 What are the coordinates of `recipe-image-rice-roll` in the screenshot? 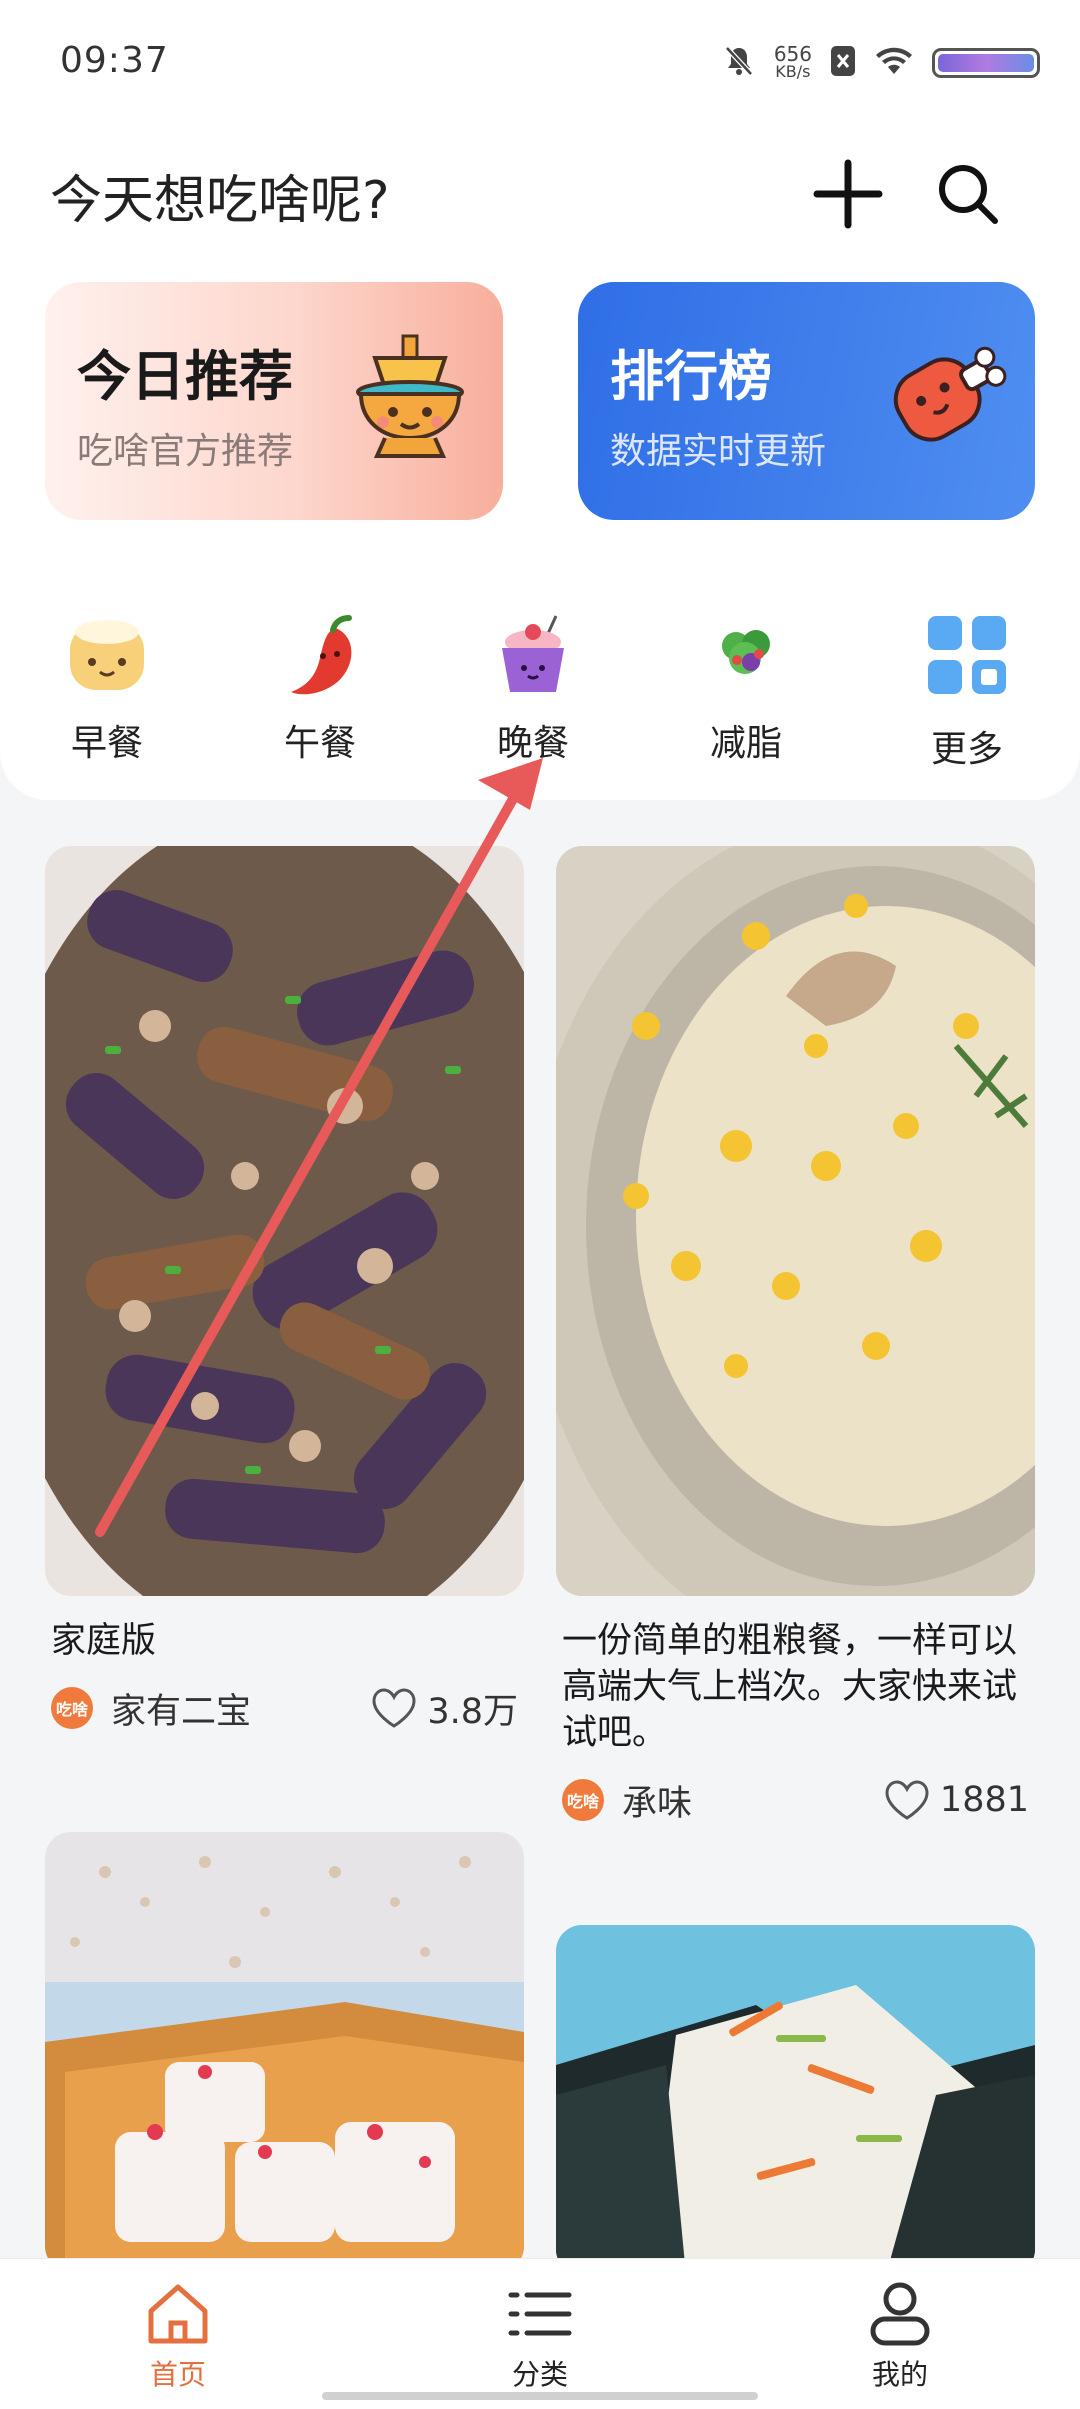 It's located at (795, 2100).